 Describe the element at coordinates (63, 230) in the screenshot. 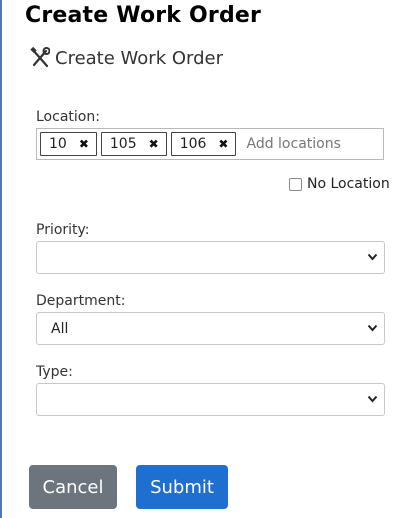

I see `priority-label: Priority:` at that location.